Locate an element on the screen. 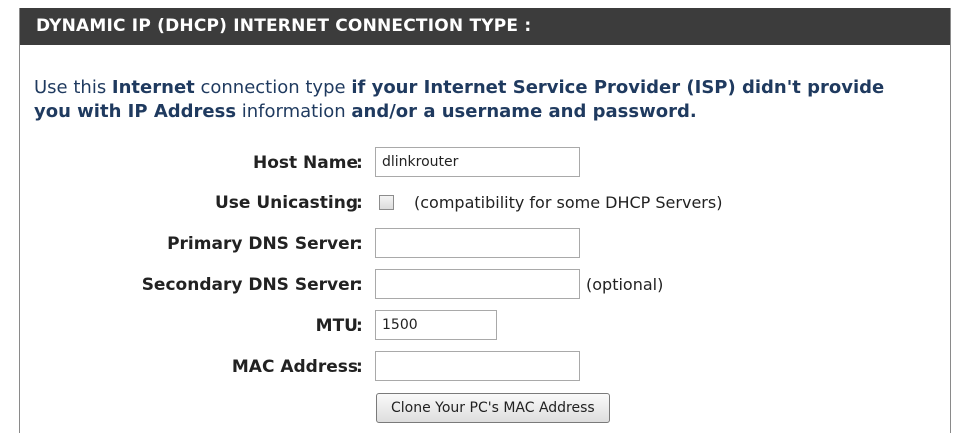 Image resolution: width=955 pixels, height=433 pixels. use-unicasting-colon: : is located at coordinates (359, 203).